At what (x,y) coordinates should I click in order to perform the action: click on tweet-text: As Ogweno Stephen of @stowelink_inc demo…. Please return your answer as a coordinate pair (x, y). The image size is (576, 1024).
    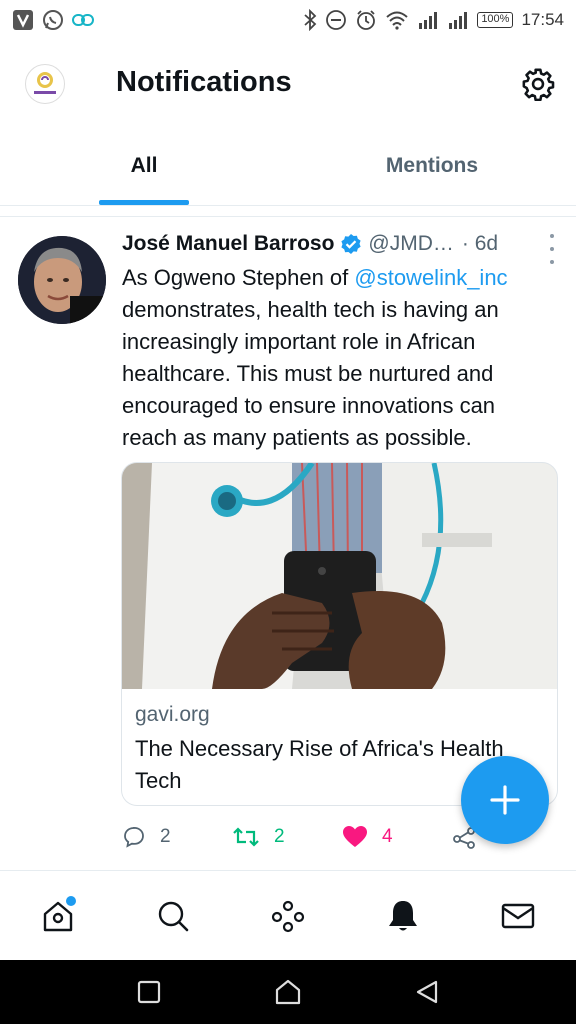
    Looking at the image, I should click on (337, 358).